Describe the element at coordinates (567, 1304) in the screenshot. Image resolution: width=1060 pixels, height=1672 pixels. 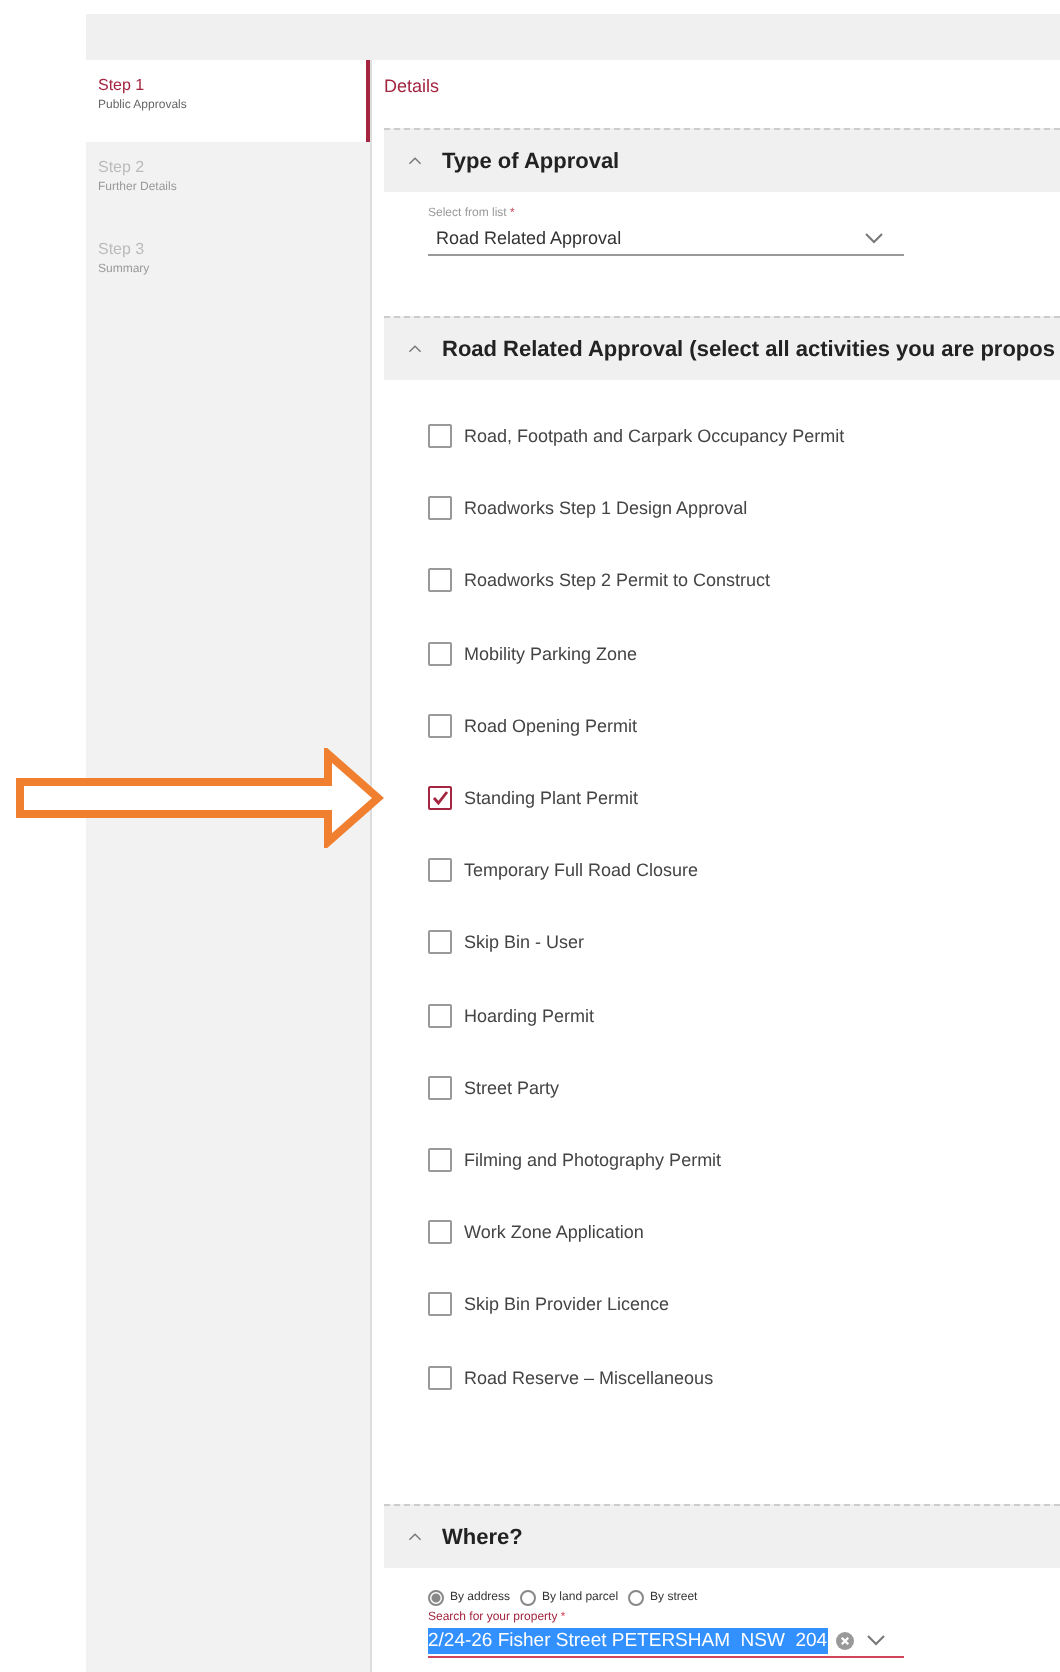
I see `checkbox-label: Skip Bin Provider Licence` at that location.